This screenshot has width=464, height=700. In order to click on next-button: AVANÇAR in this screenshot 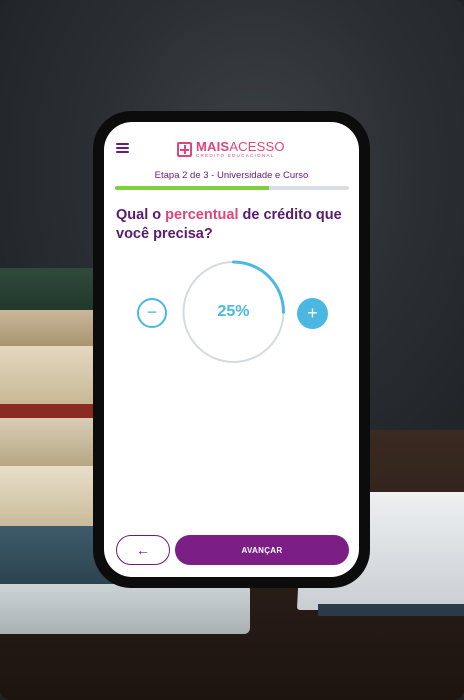, I will do `click(262, 550)`.